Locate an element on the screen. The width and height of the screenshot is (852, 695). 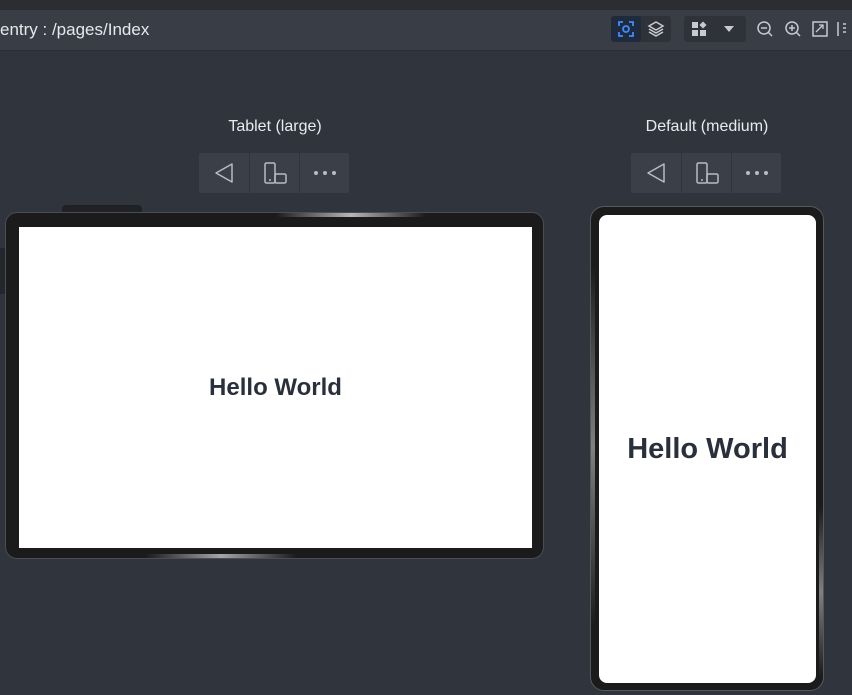
fit-screen-button is located at coordinates (820, 29).